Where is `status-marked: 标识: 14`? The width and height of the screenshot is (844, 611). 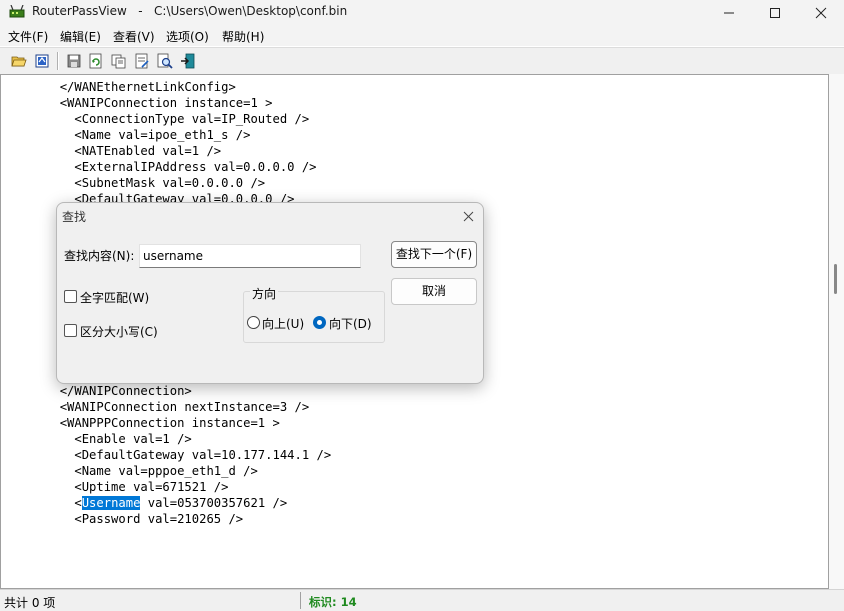
status-marked: 标识: 14 is located at coordinates (333, 602).